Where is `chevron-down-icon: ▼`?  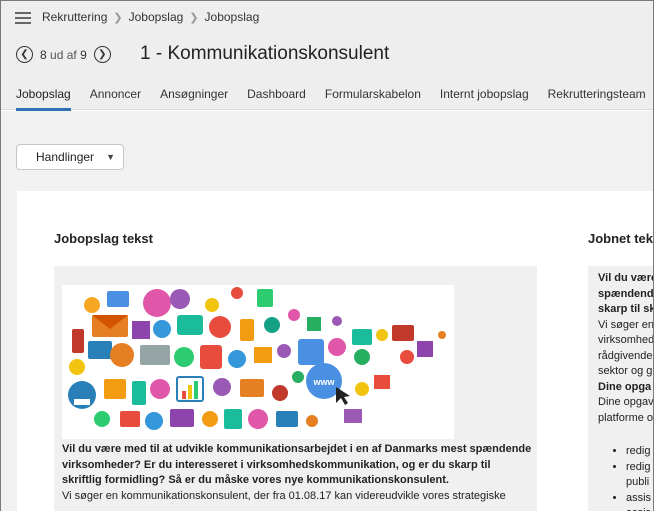
chevron-down-icon: ▼ is located at coordinates (110, 157).